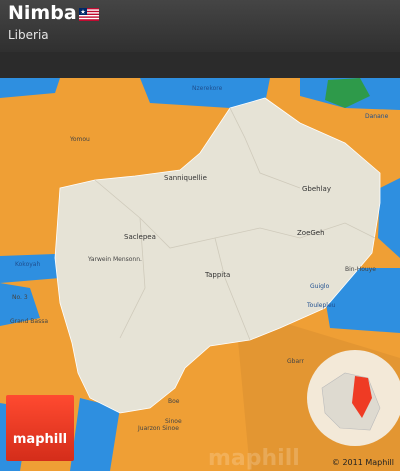 The width and height of the screenshot is (400, 471). I want to click on watermark: maphill, so click(254, 458).